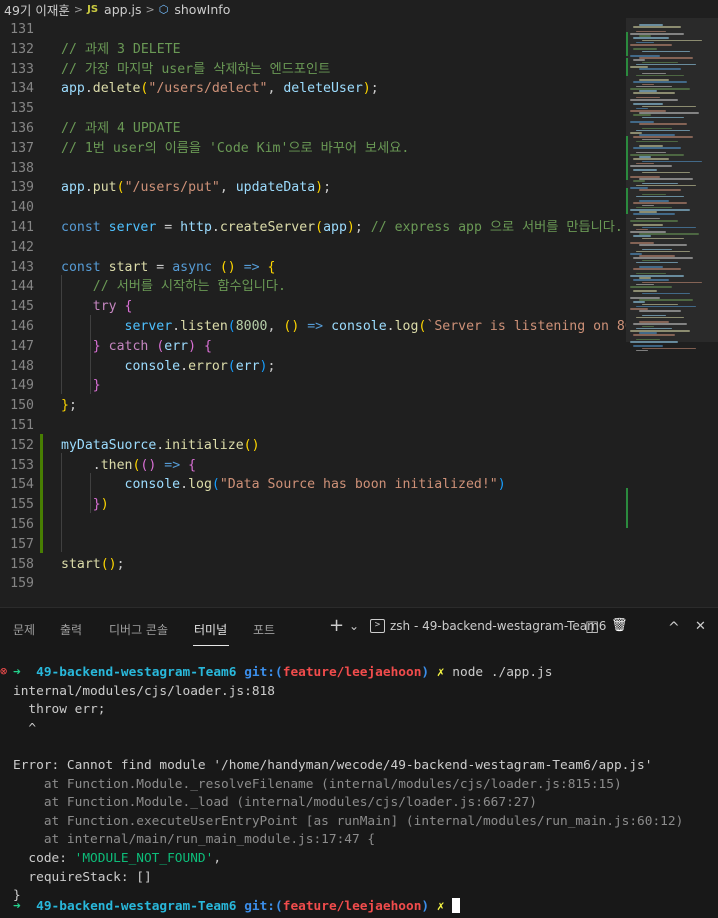 Image resolution: width=718 pixels, height=918 pixels. Describe the element at coordinates (208, 366) in the screenshot. I see `code-token: error` at that location.